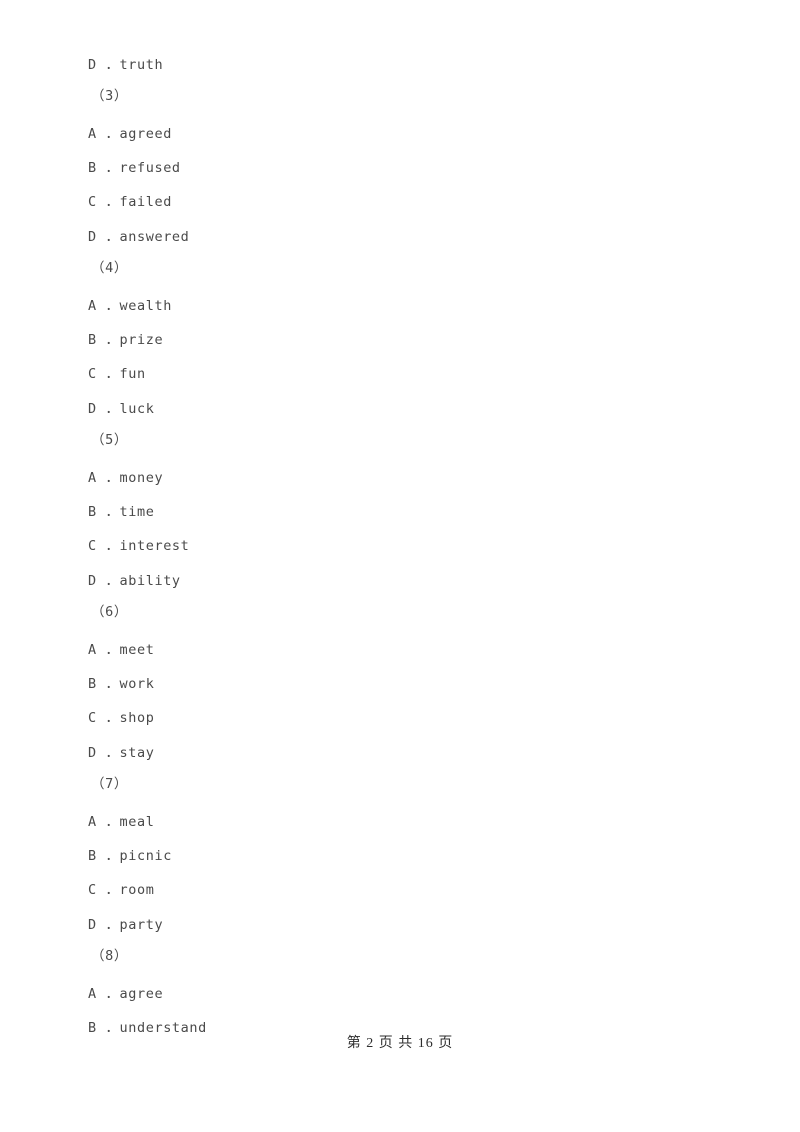 This screenshot has height=1132, width=800. Describe the element at coordinates (109, 96) in the screenshot. I see `question-number: （3）` at that location.